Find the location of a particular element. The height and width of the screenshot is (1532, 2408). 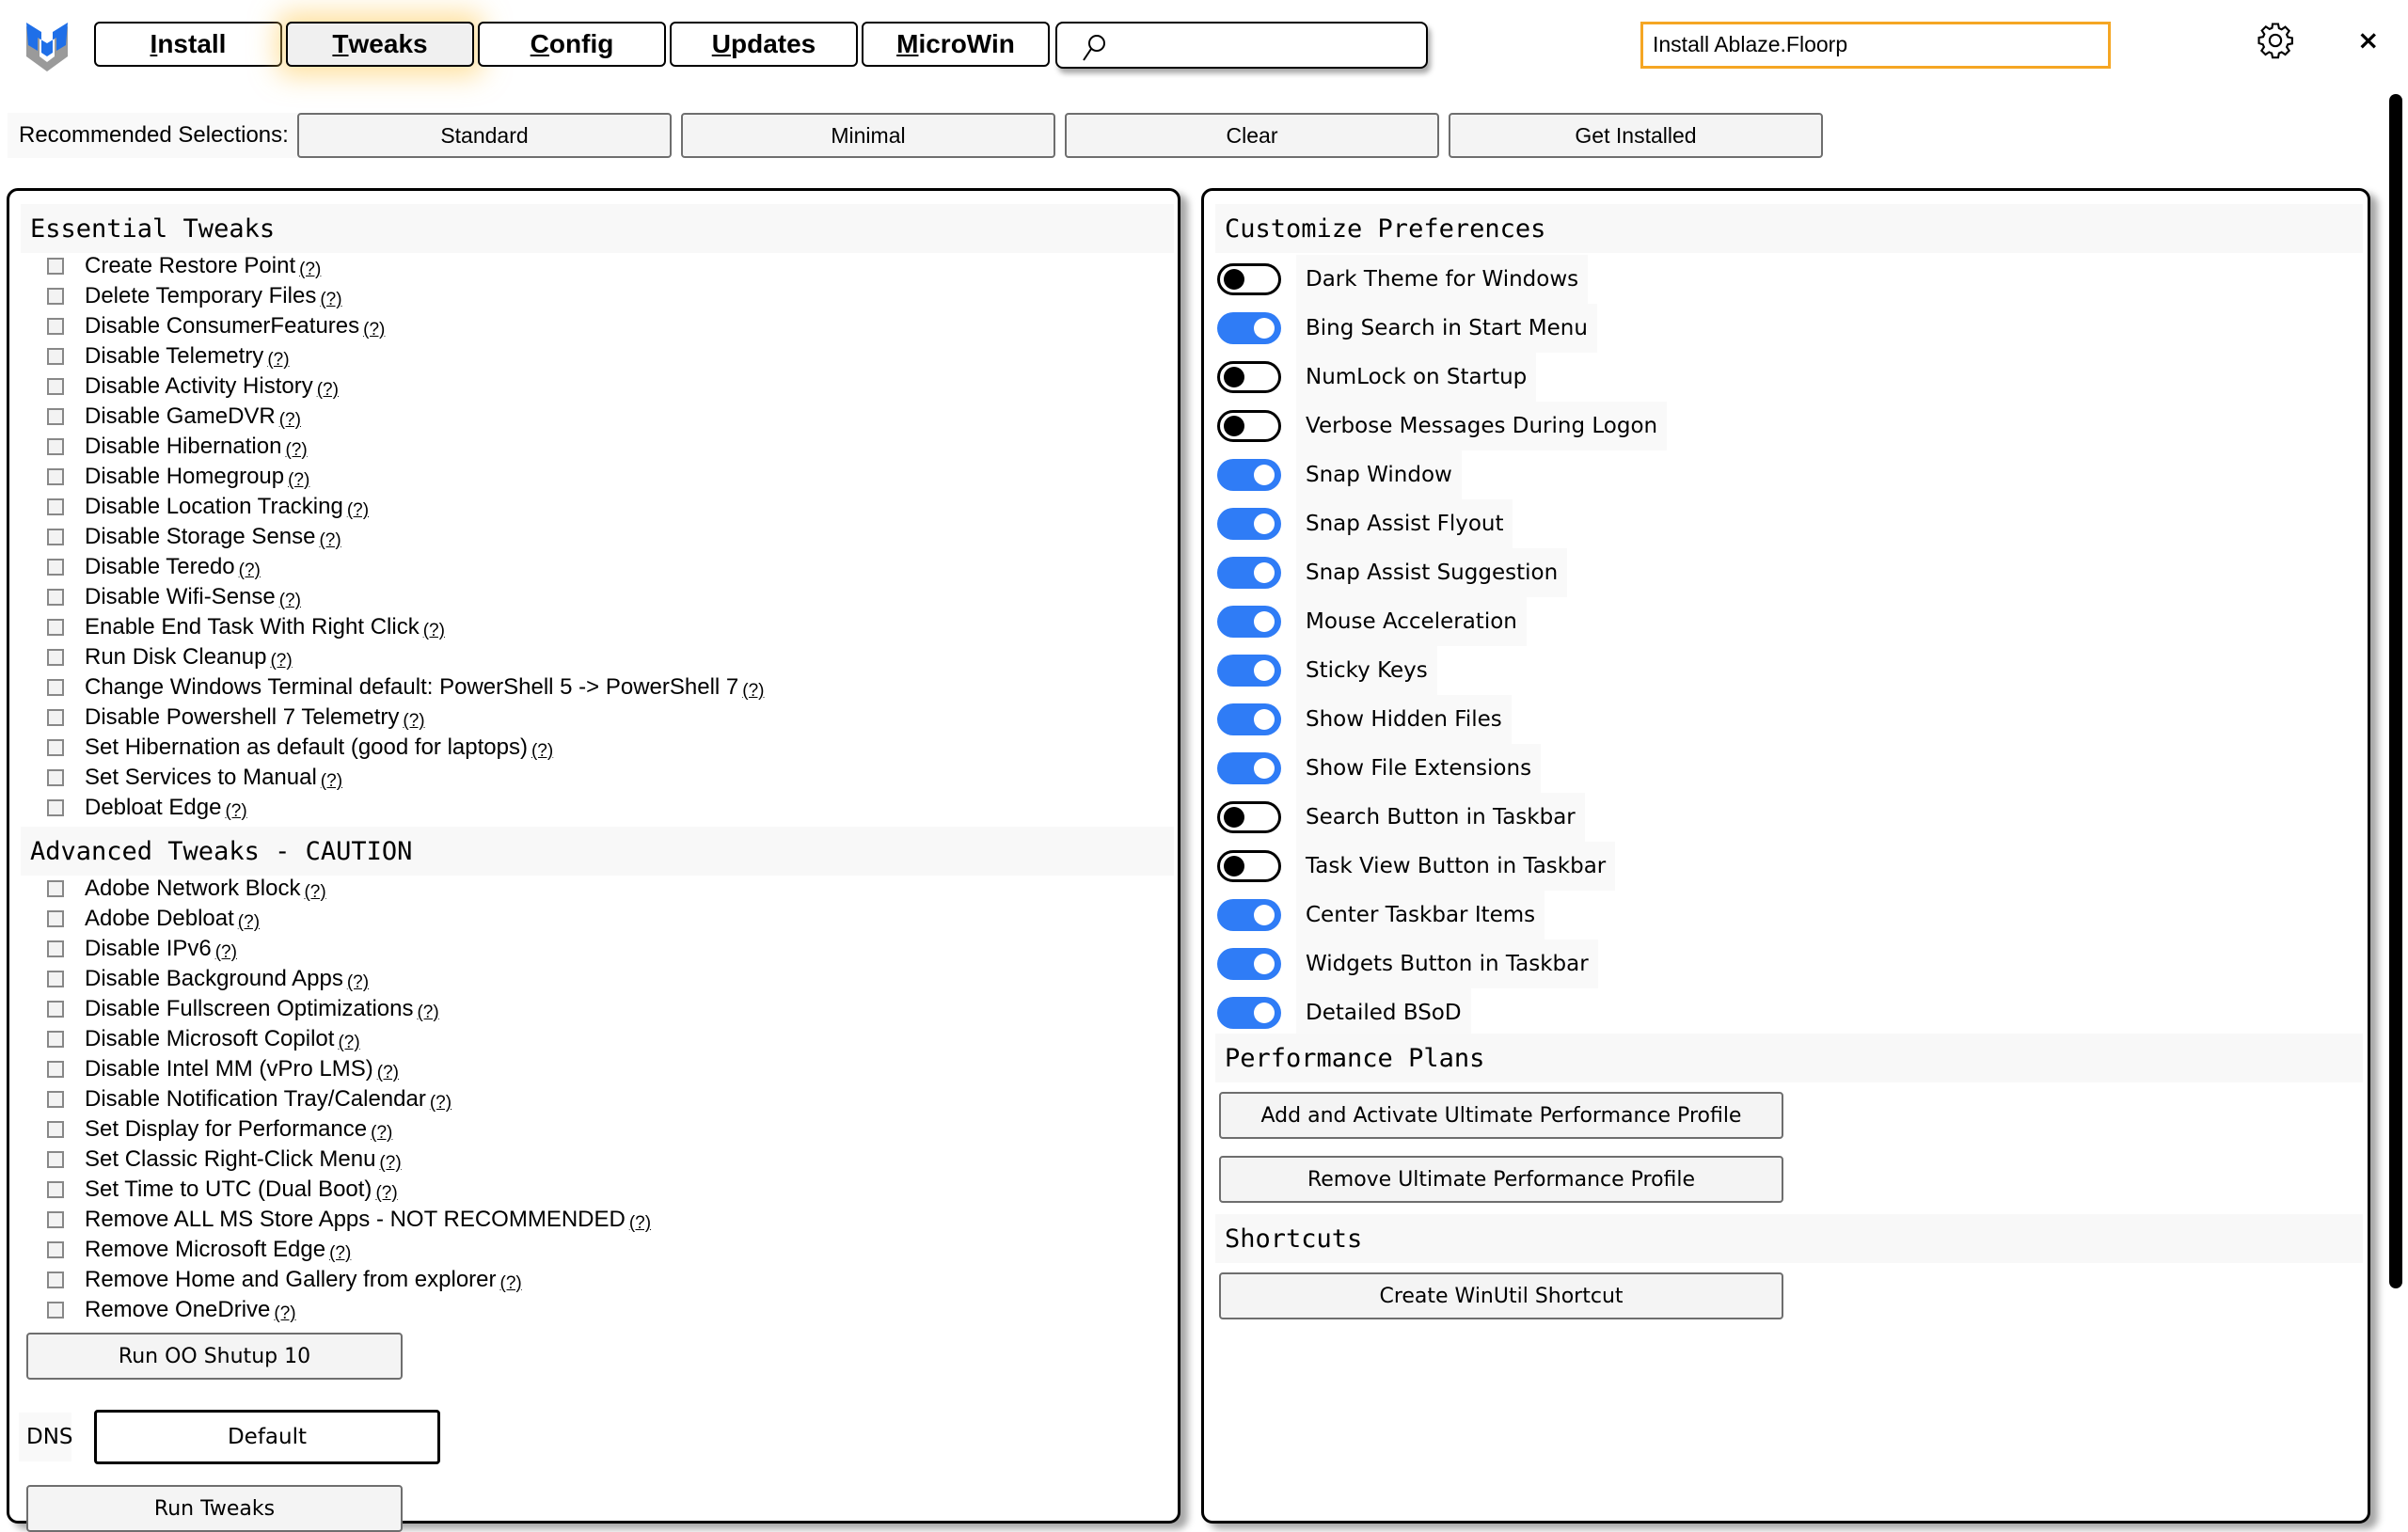

tweak-item: Delete Temporary Files (?) is located at coordinates (406, 296).